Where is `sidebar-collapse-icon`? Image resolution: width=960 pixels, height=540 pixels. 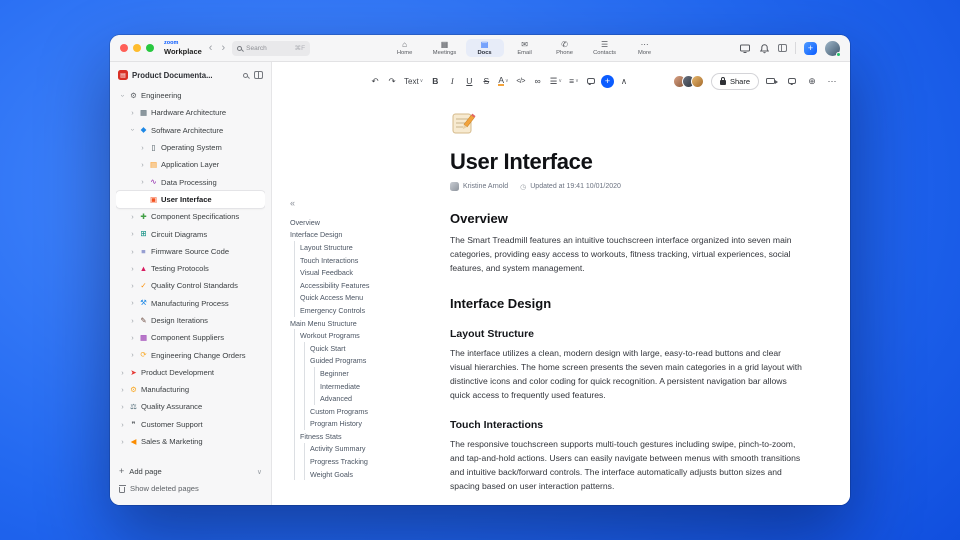
sidebar-collapse-icon is located at coordinates (258, 75).